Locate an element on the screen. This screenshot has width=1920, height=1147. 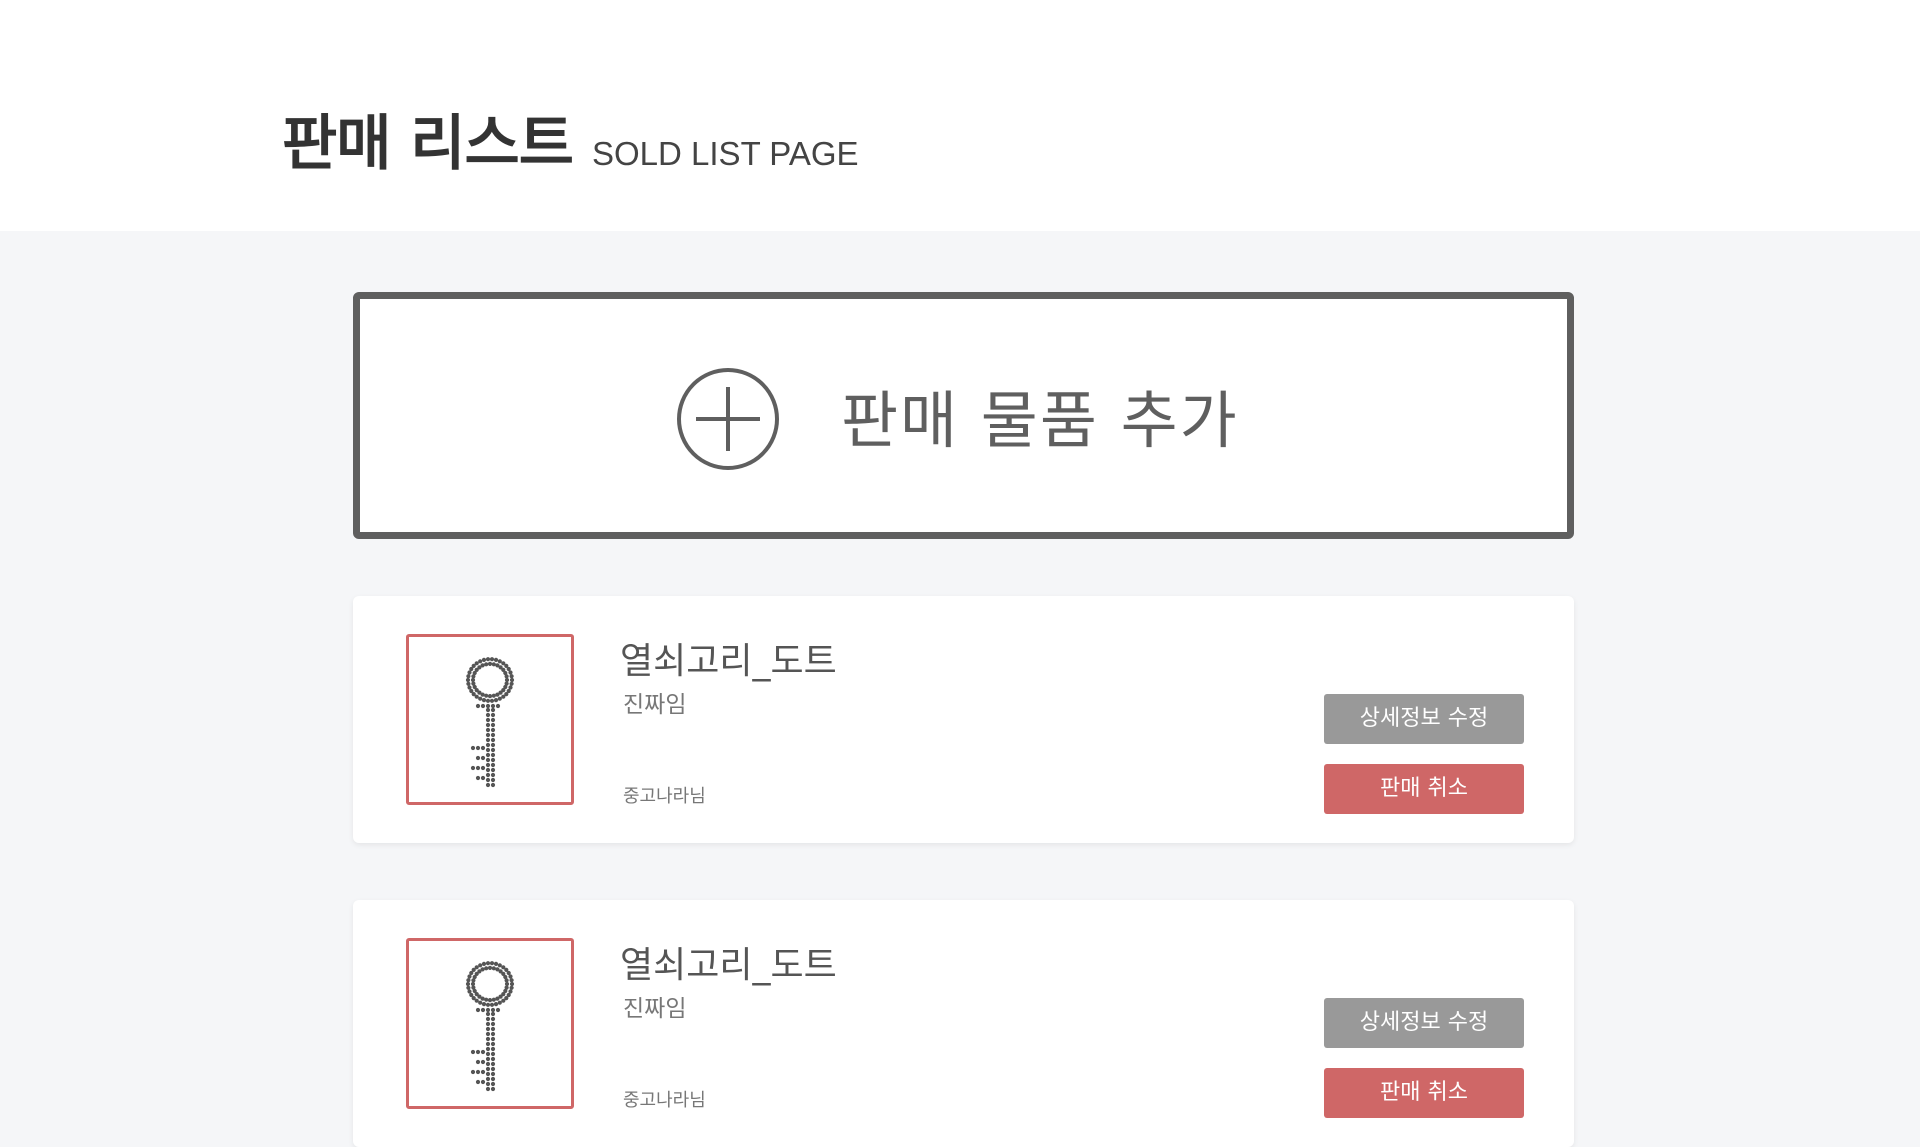
plus-circle-icon is located at coordinates (728, 419).